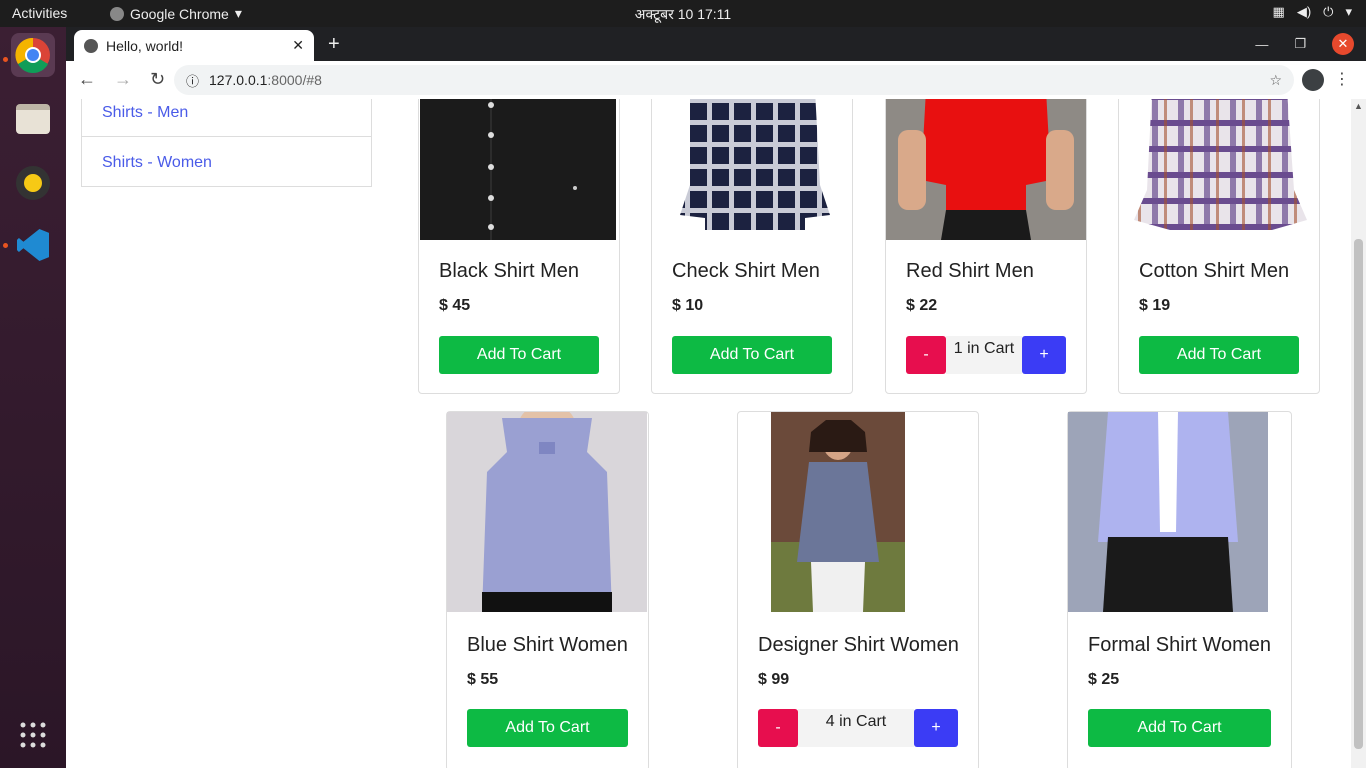 The height and width of the screenshot is (768, 1366). Describe the element at coordinates (294, 80) in the screenshot. I see `url-rest: :8000/#8` at that location.